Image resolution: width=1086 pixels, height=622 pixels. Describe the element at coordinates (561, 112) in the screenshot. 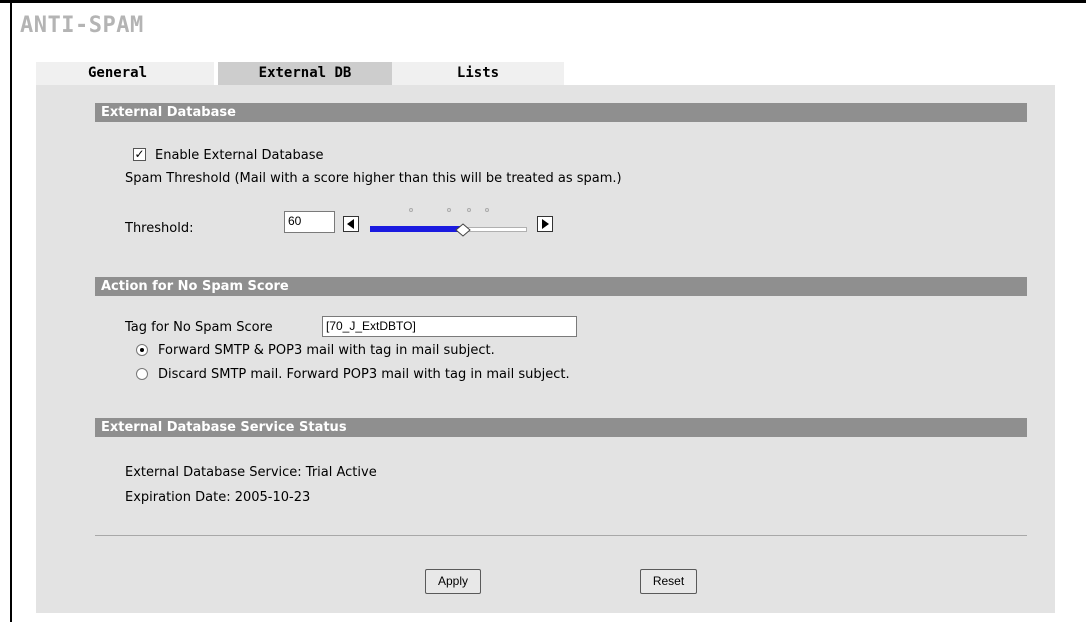

I see `section-header-external-database: External Database` at that location.